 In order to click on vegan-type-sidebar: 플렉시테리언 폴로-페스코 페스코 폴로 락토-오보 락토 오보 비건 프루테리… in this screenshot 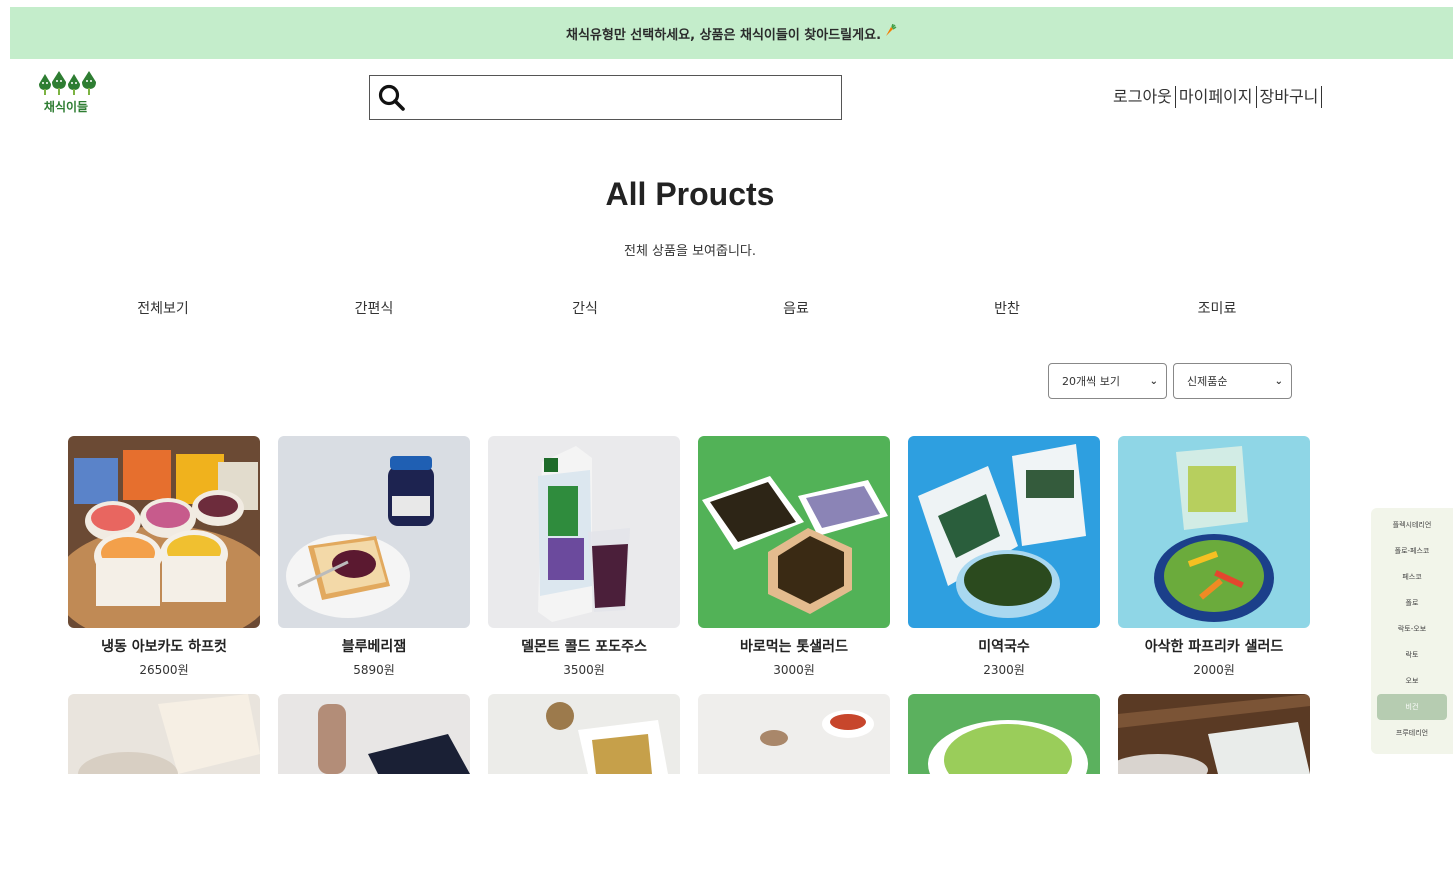, I will do `click(1412, 631)`.